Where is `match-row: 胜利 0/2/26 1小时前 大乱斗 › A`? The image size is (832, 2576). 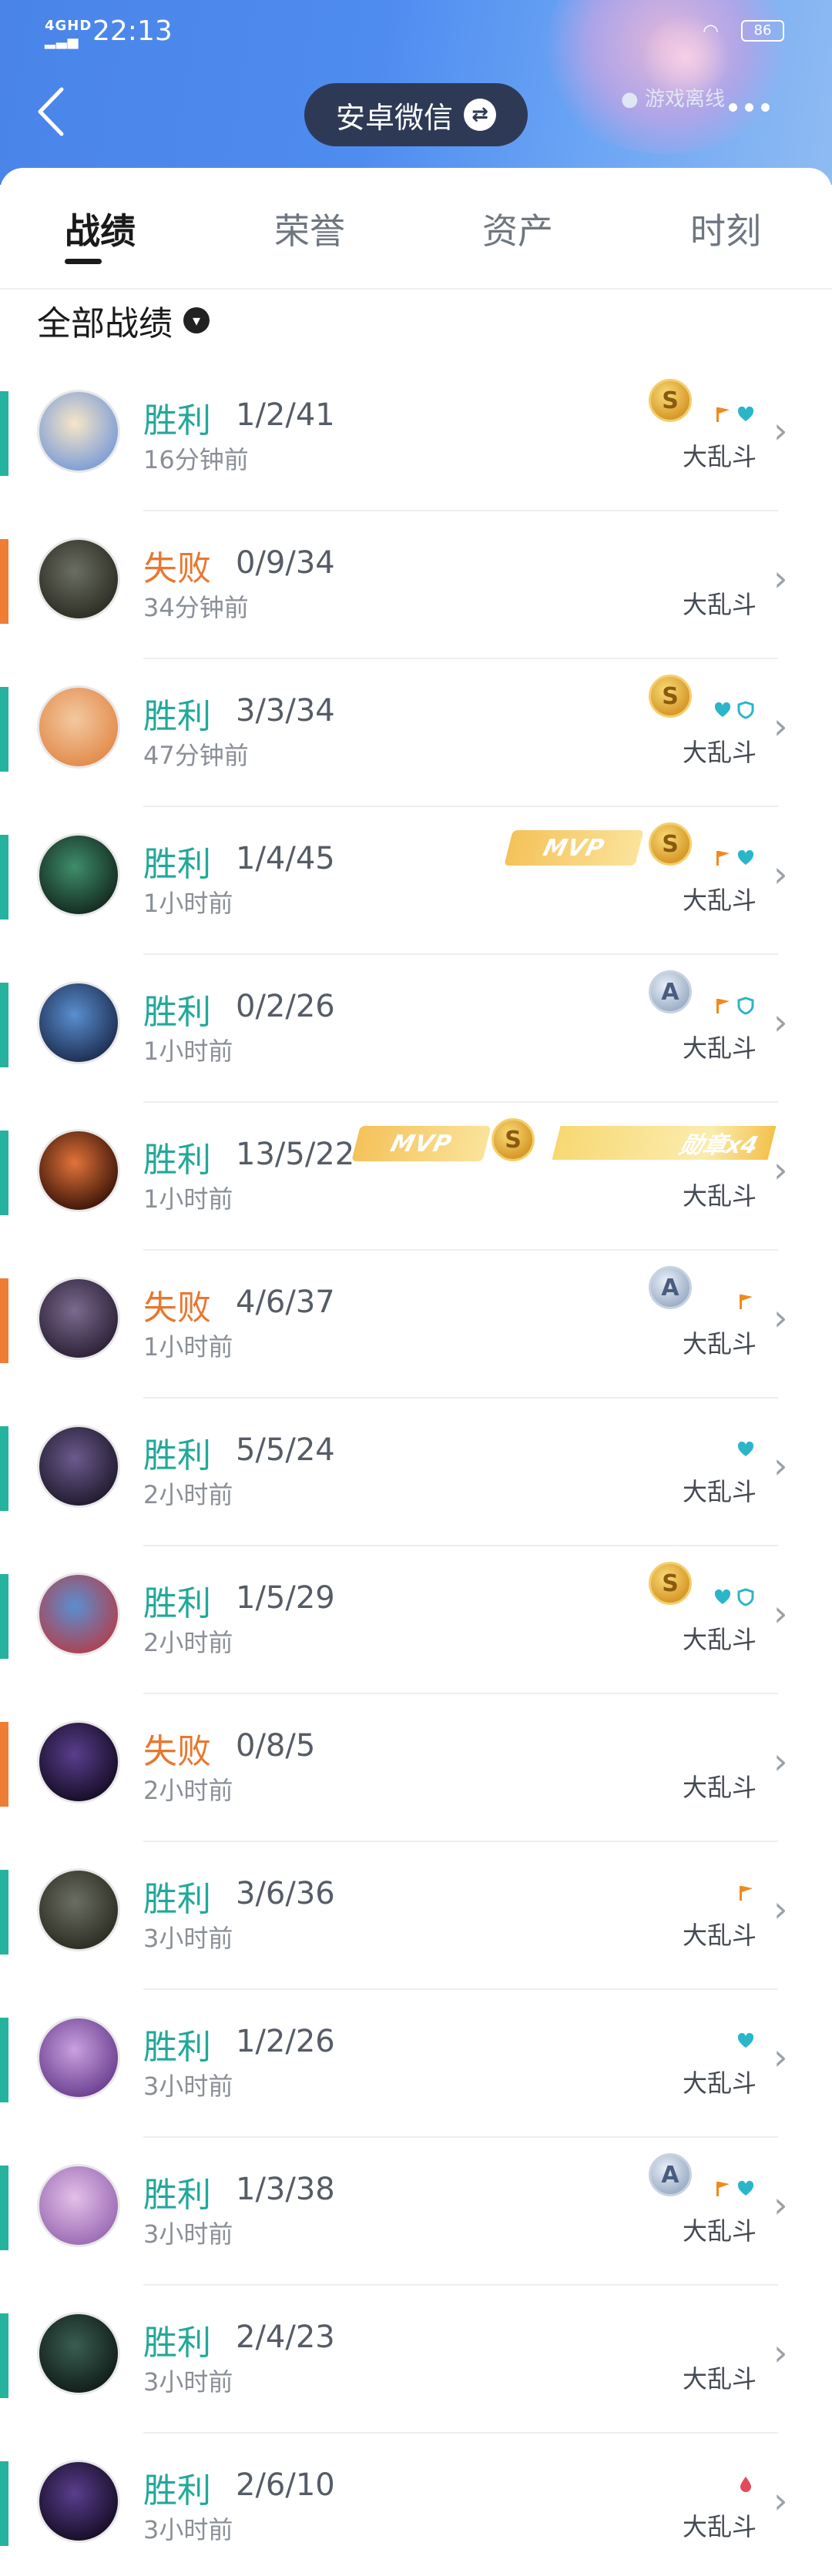 match-row: 胜利 0/2/26 1小时前 大乱斗 › A is located at coordinates (416, 1029).